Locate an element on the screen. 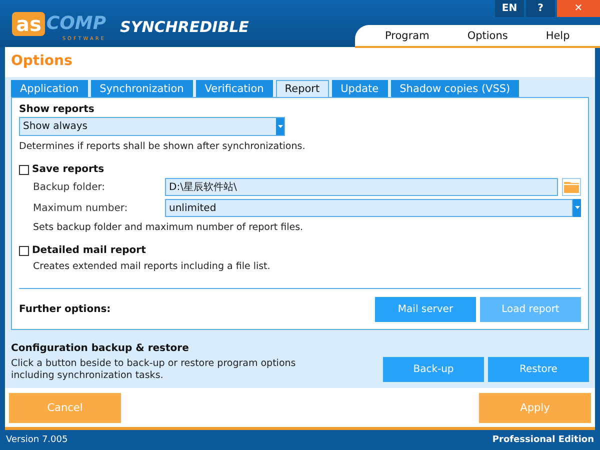  version-text: Version 7.005 is located at coordinates (37, 440).